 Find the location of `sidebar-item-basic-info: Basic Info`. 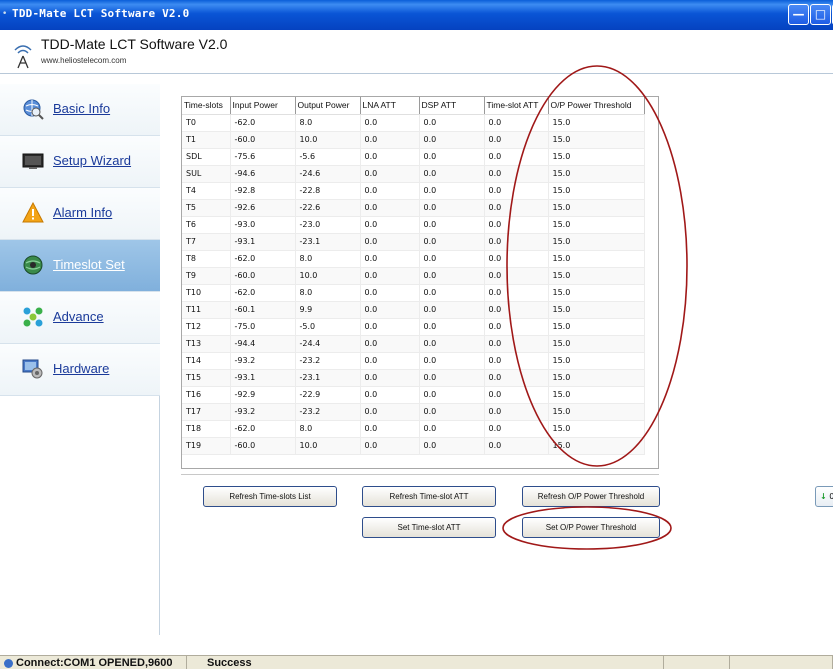

sidebar-item-basic-info: Basic Info is located at coordinates (80, 110).